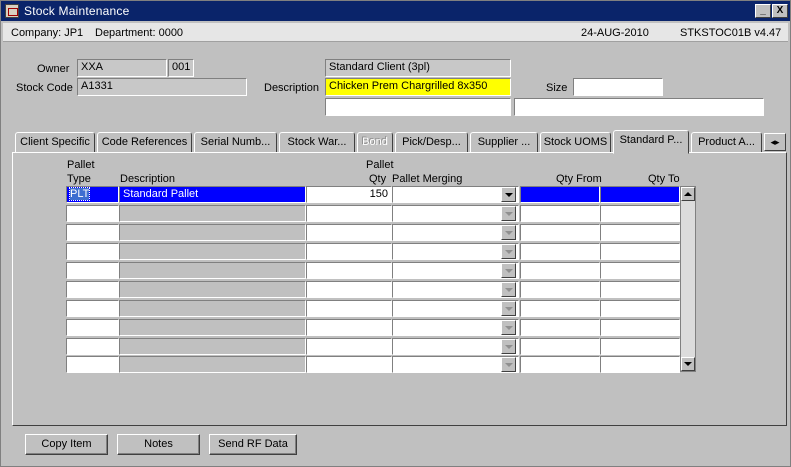  What do you see at coordinates (560, 194) in the screenshot?
I see `row1-qty-from` at bounding box center [560, 194].